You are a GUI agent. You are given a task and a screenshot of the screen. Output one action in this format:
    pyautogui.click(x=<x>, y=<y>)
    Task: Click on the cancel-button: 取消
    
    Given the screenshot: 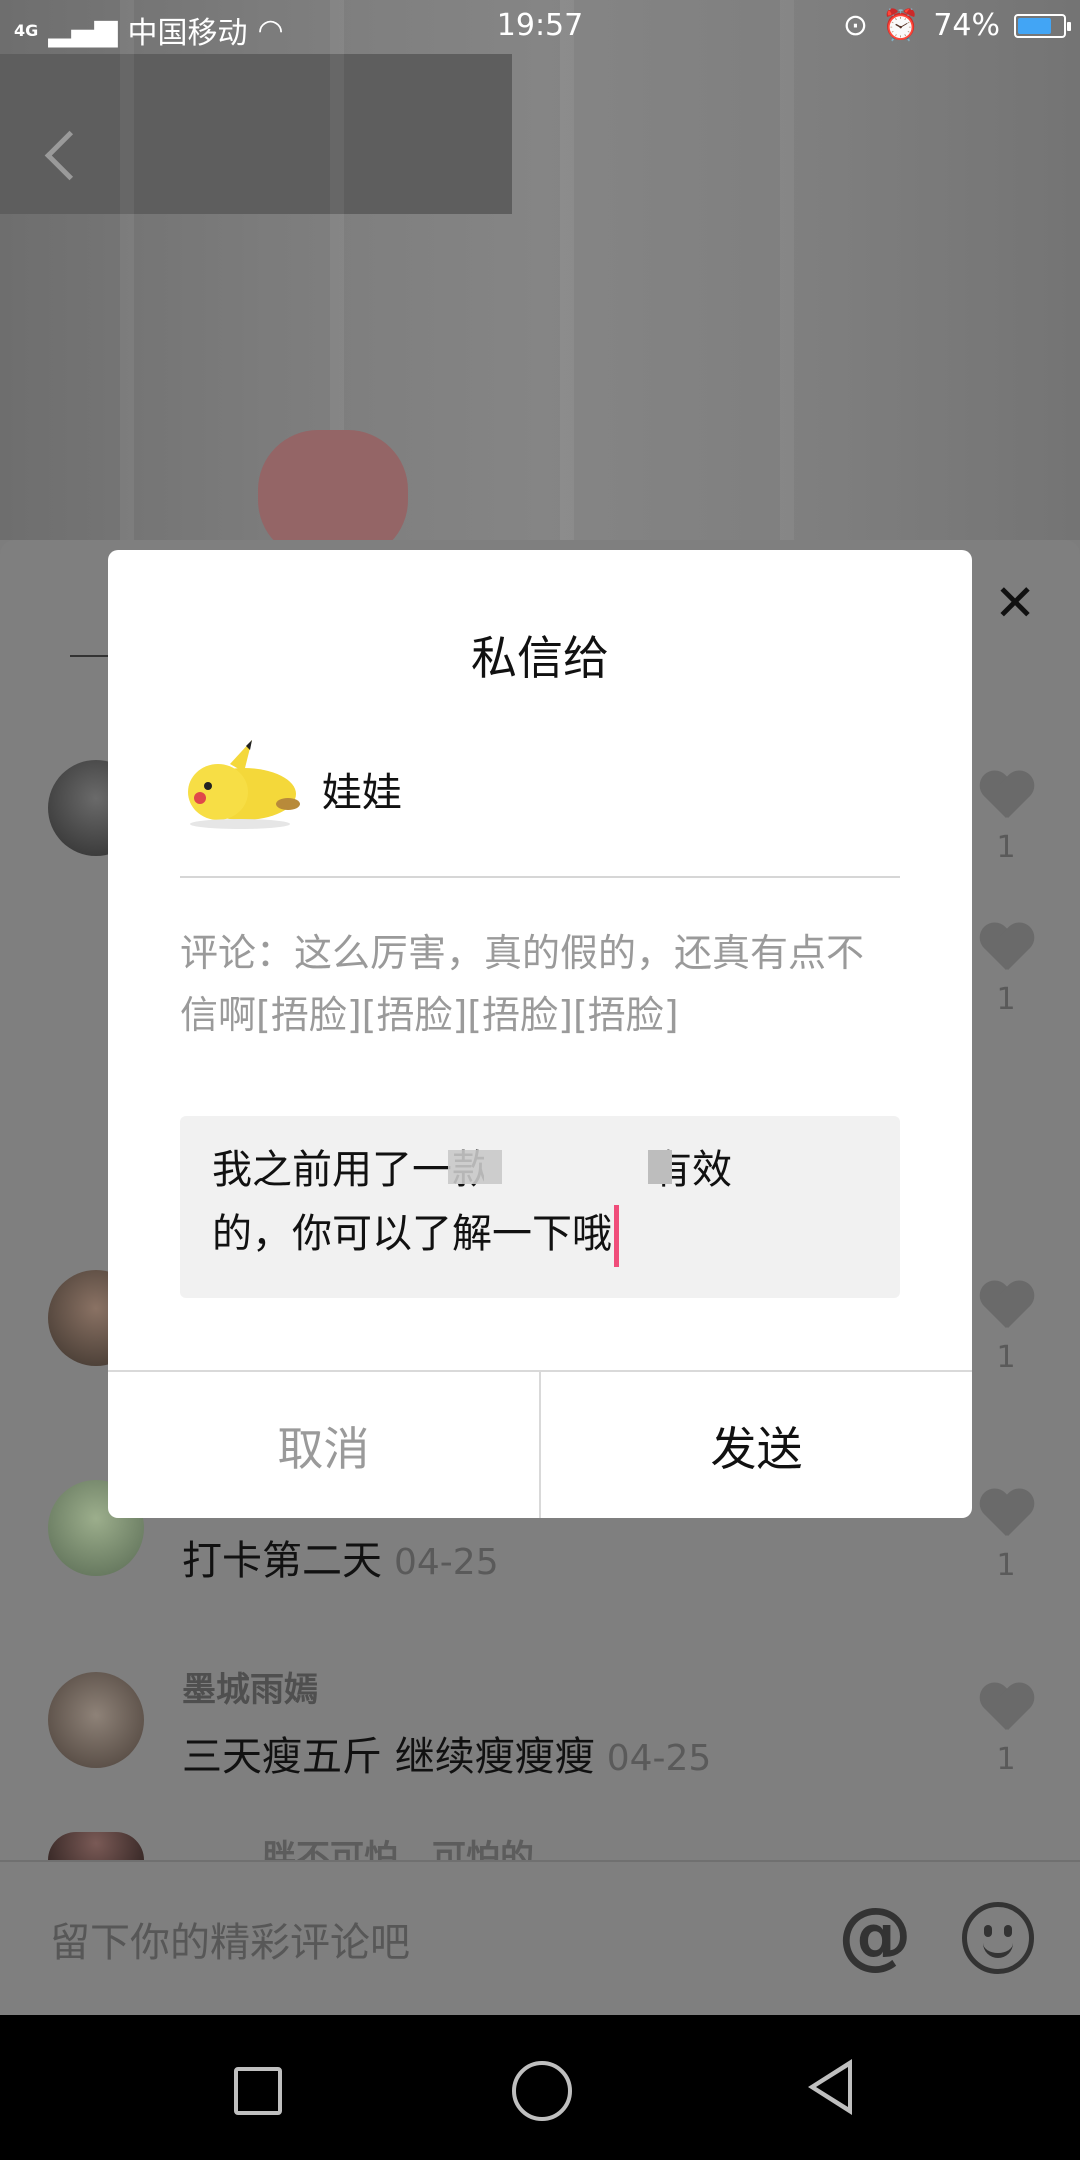 What is the action you would take?
    pyautogui.click(x=324, y=1445)
    